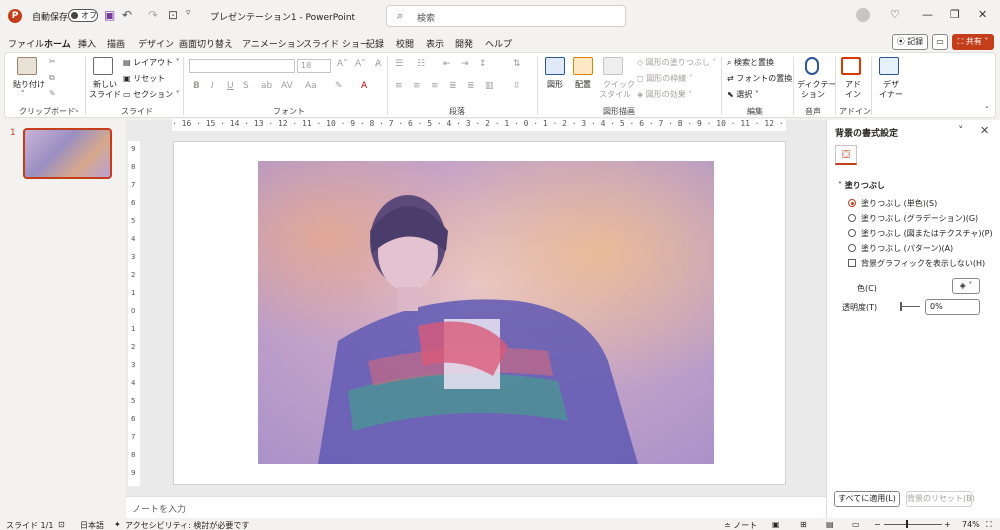  What do you see at coordinates (156, 43) in the screenshot?
I see `tab-design: デザイン` at bounding box center [156, 43].